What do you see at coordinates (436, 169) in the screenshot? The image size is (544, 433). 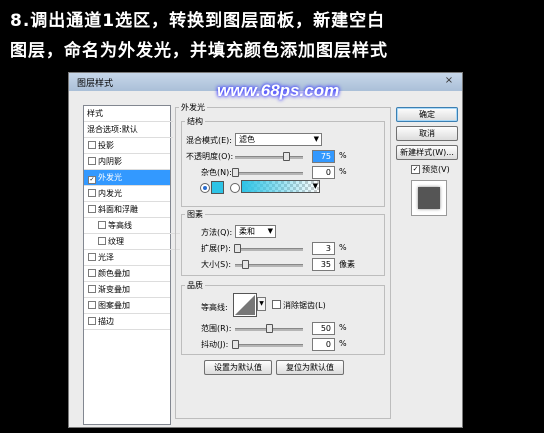 I see `preview-label: 预览(V)` at bounding box center [436, 169].